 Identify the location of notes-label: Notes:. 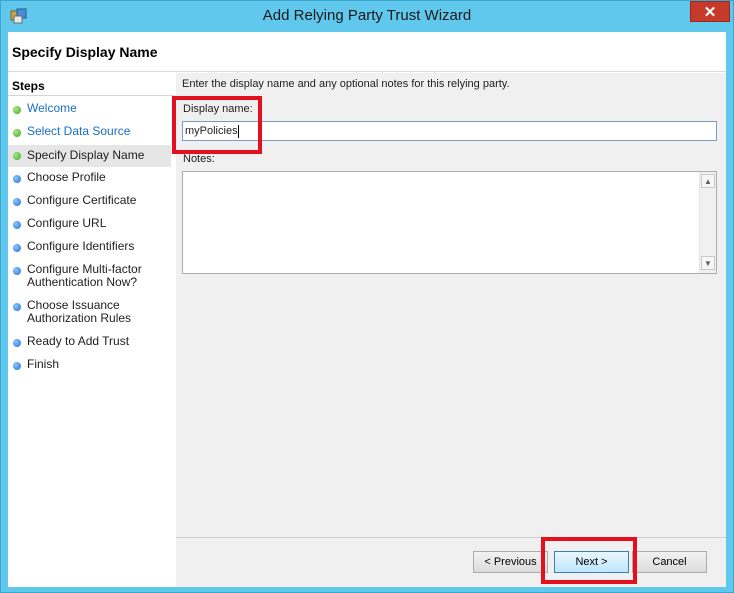
(199, 159).